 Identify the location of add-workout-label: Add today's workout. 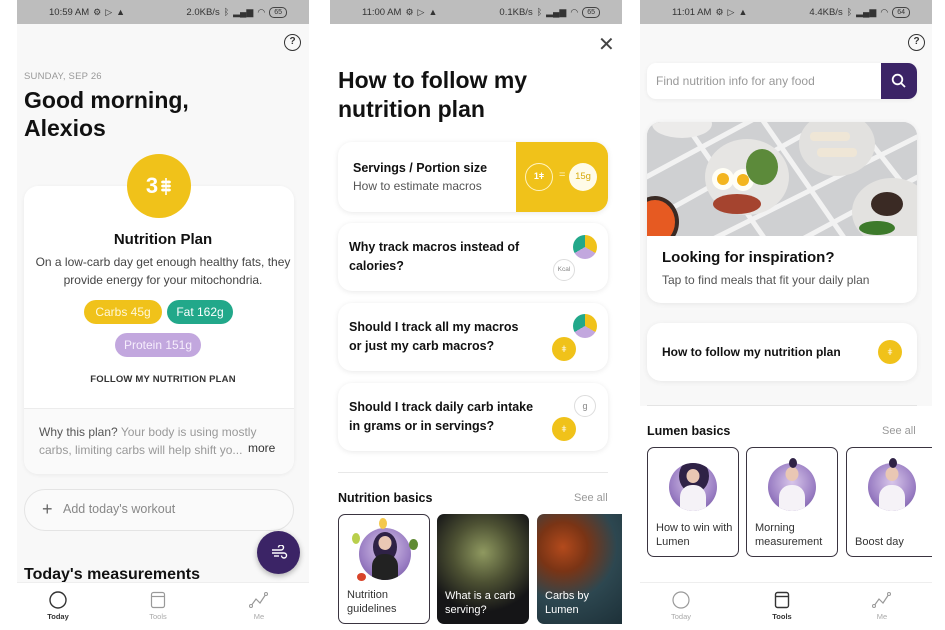
(119, 509).